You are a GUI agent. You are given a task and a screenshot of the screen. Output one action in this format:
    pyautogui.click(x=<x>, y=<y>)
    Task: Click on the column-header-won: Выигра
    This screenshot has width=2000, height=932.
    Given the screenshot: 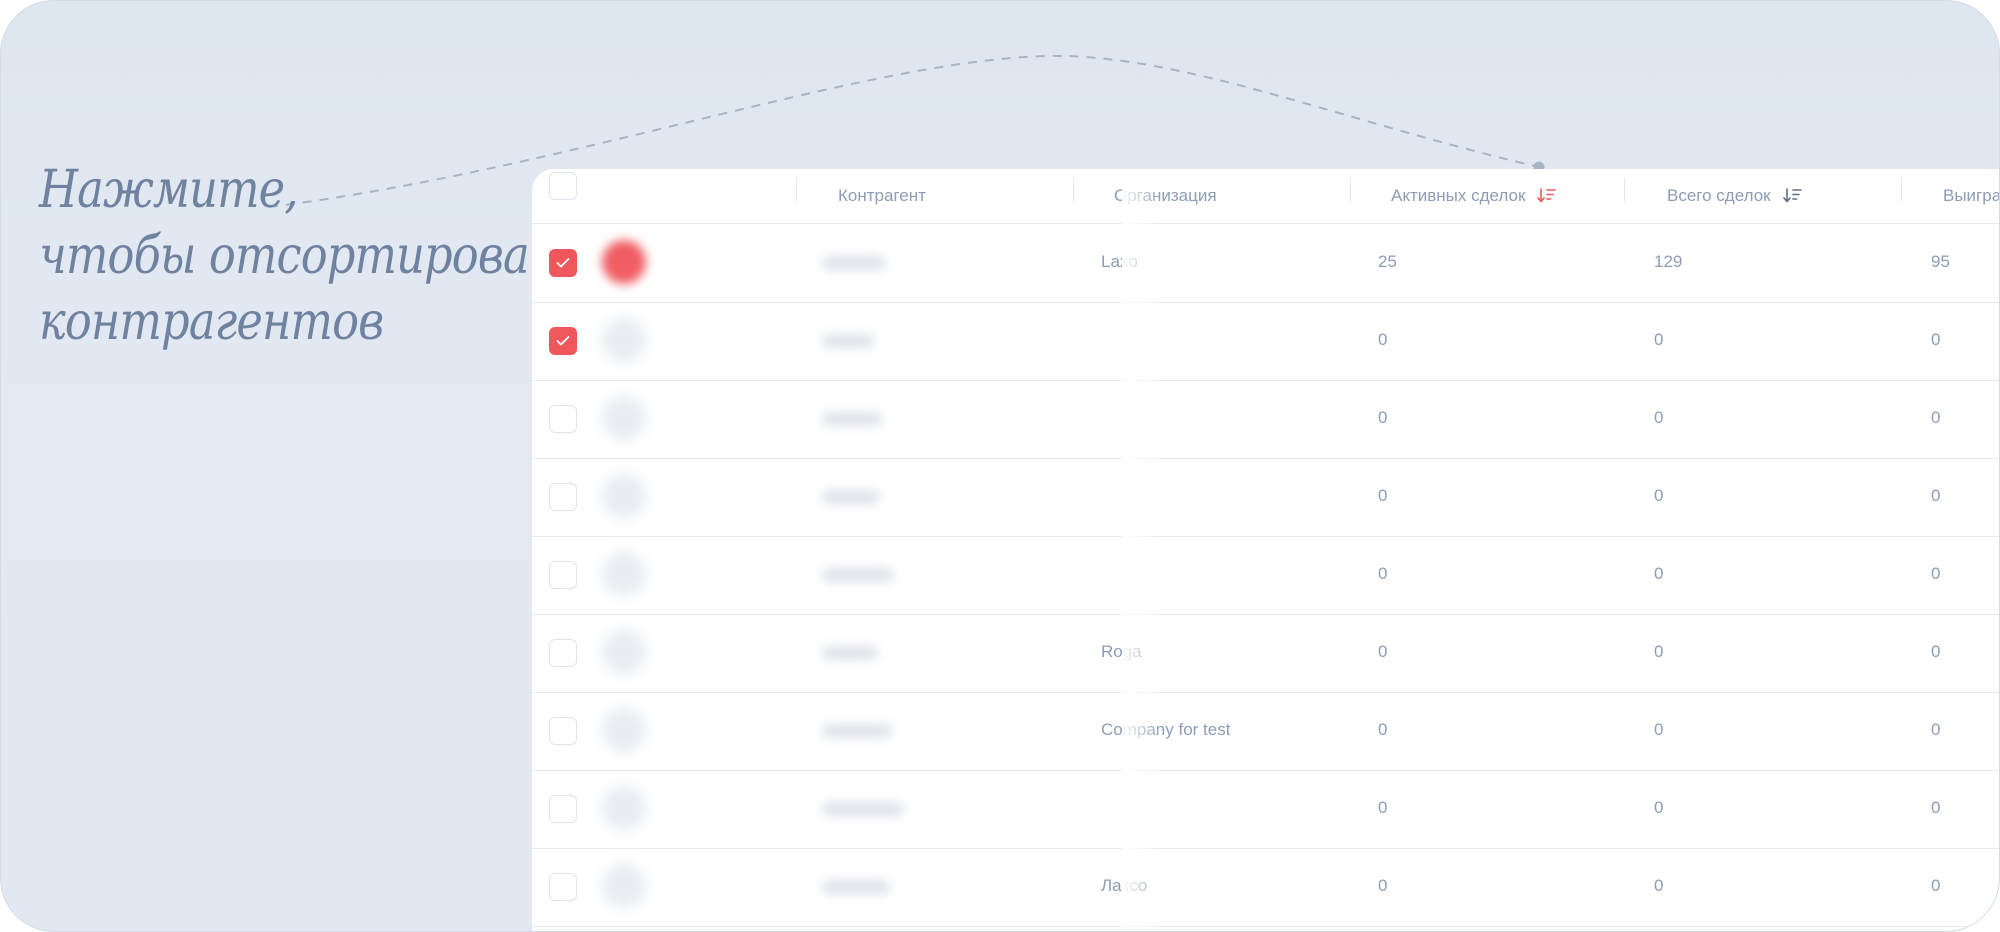 What is the action you would take?
    pyautogui.click(x=1971, y=196)
    